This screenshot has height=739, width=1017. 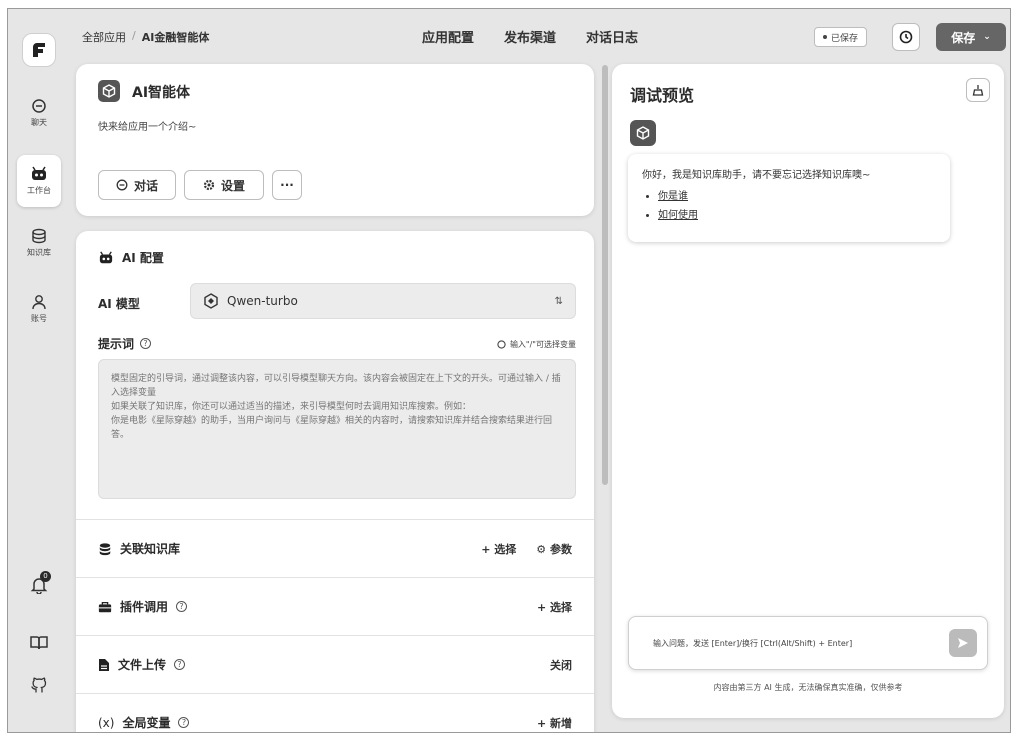 What do you see at coordinates (612, 36) in the screenshot?
I see `tab-chat-logs: 对话日志` at bounding box center [612, 36].